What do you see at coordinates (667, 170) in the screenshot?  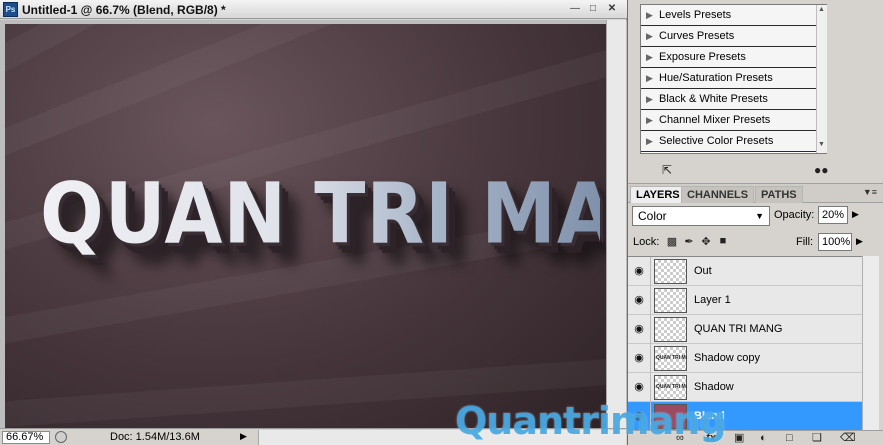 I see `return-to-list-icon: ⇱` at bounding box center [667, 170].